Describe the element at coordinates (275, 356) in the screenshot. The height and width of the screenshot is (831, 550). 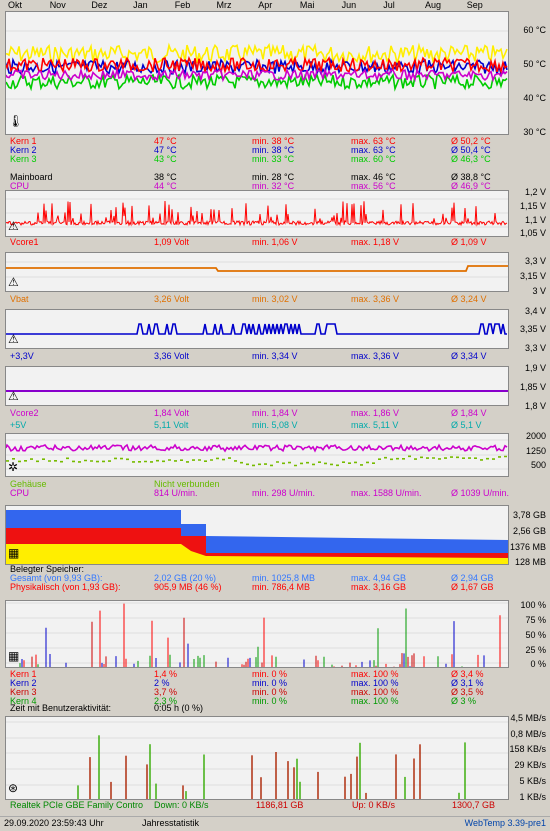
I see `stat-min: min. 3,34 V` at that location.